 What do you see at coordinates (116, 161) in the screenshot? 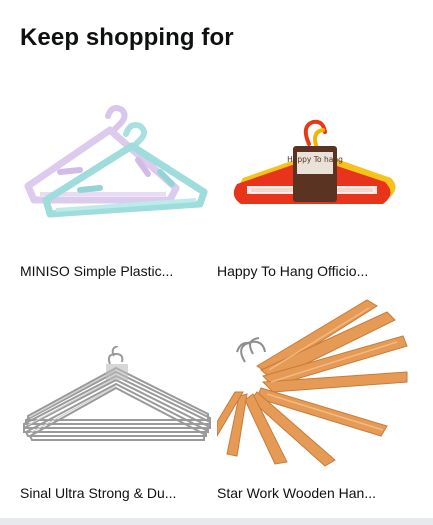
I see `pastel-hangers-illustration` at bounding box center [116, 161].